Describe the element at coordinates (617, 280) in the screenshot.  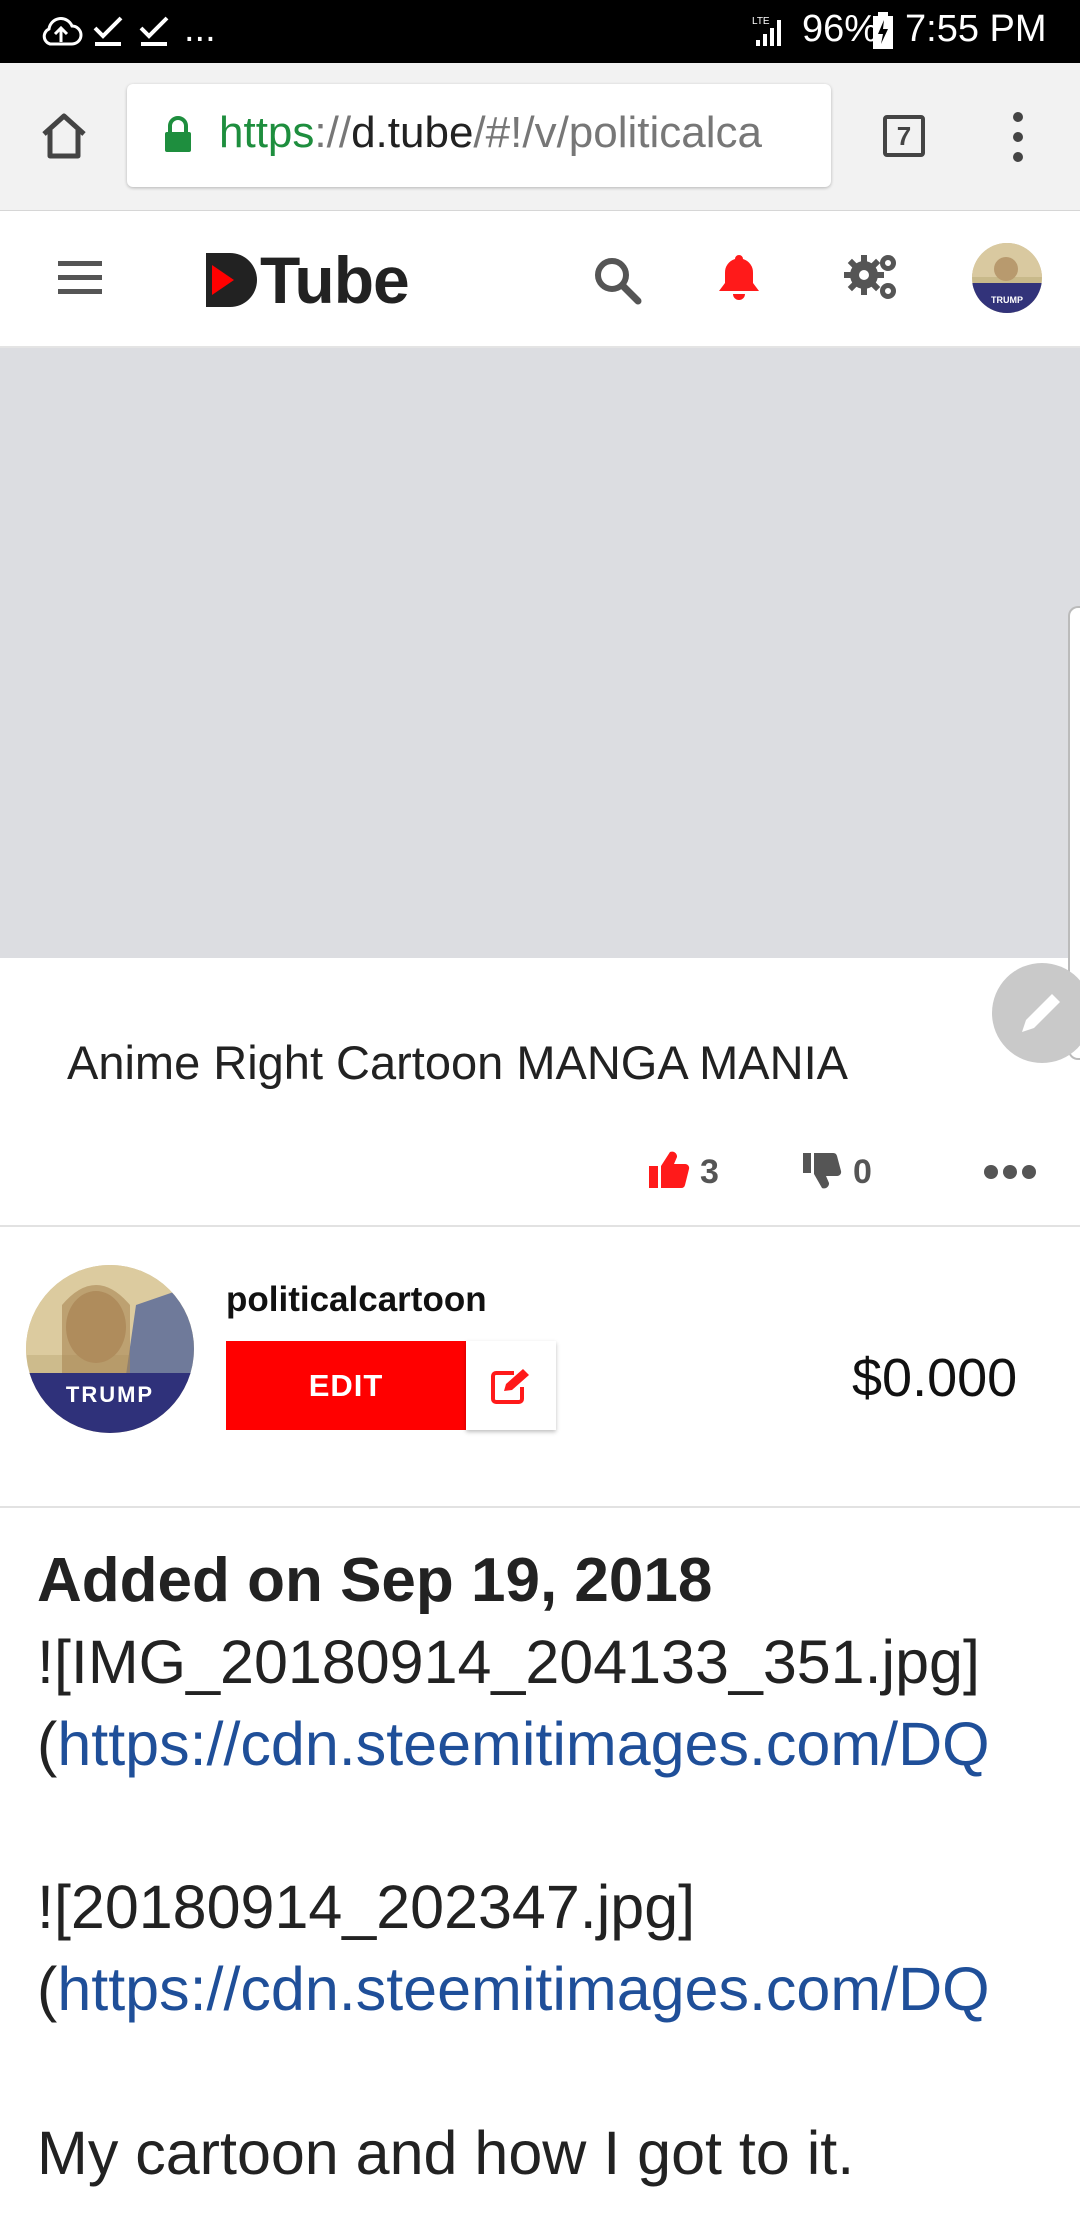
I see `search-icon` at that location.